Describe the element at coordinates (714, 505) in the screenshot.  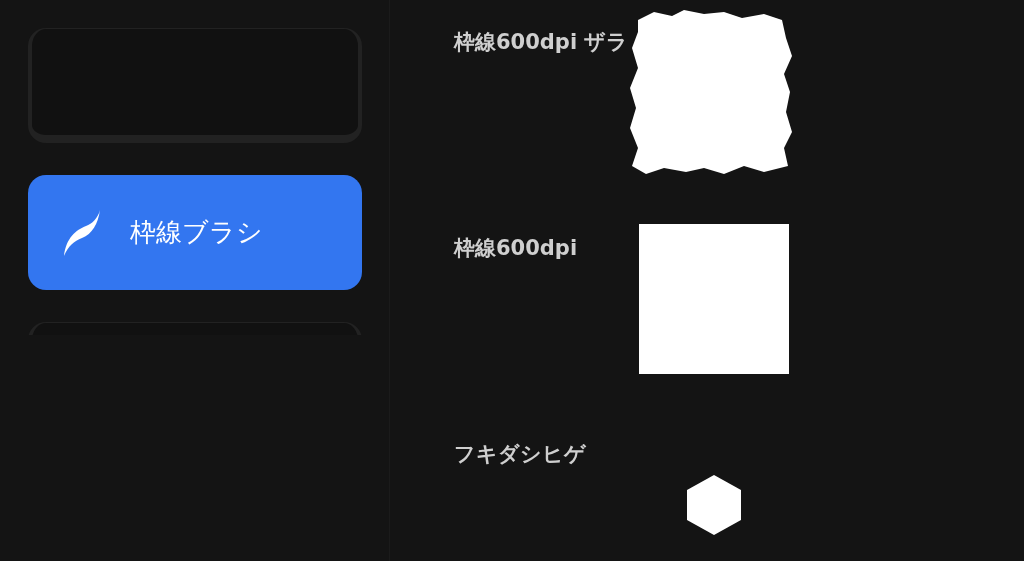
I see `hexagon-stroke-preview` at that location.